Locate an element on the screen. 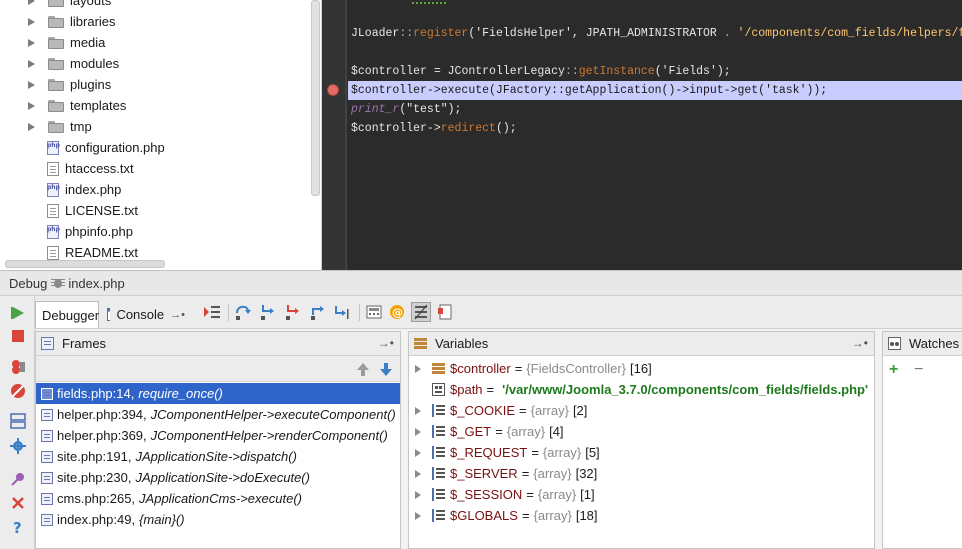 Image resolution: width=962 pixels, height=549 pixels. frames-icon is located at coordinates (47, 343).